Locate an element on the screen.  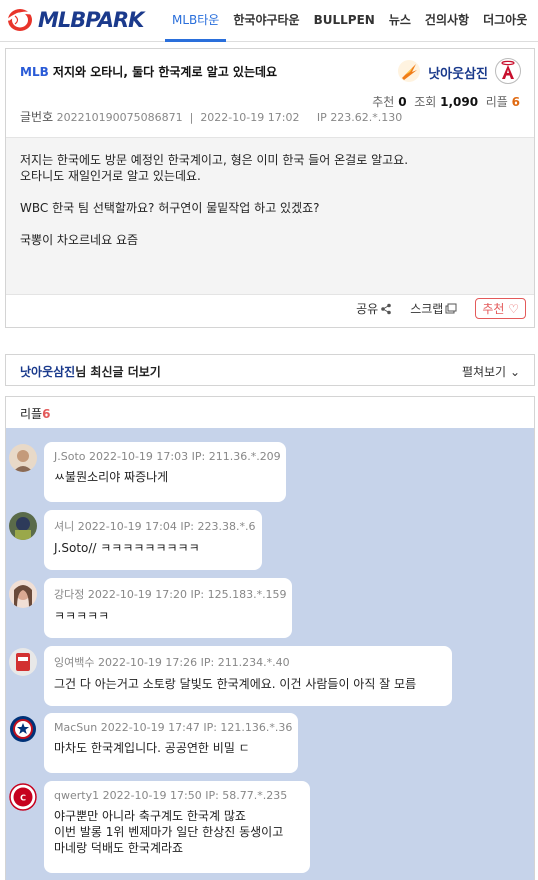
views-count: 1,090 is located at coordinates (459, 102).